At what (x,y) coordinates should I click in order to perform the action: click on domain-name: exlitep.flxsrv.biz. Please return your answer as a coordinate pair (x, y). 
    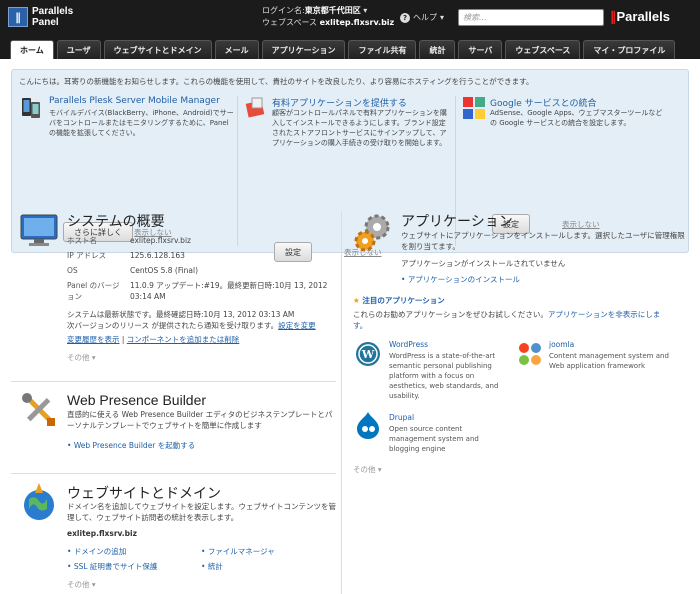
    Looking at the image, I should click on (102, 533).